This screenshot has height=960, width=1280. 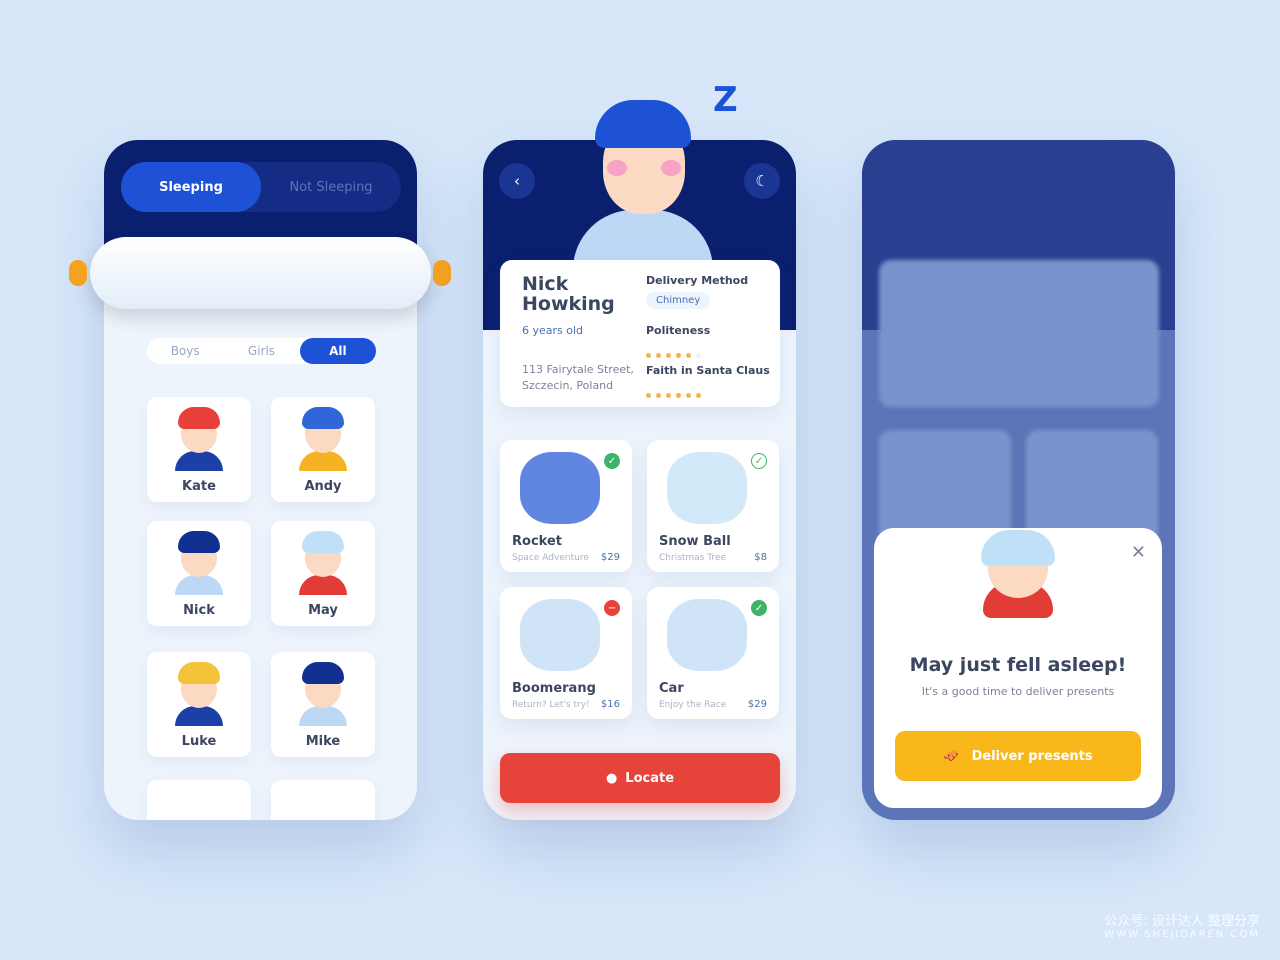 I want to click on product-card: ✓ Rocket Space Adventure $29, so click(x=566, y=506).